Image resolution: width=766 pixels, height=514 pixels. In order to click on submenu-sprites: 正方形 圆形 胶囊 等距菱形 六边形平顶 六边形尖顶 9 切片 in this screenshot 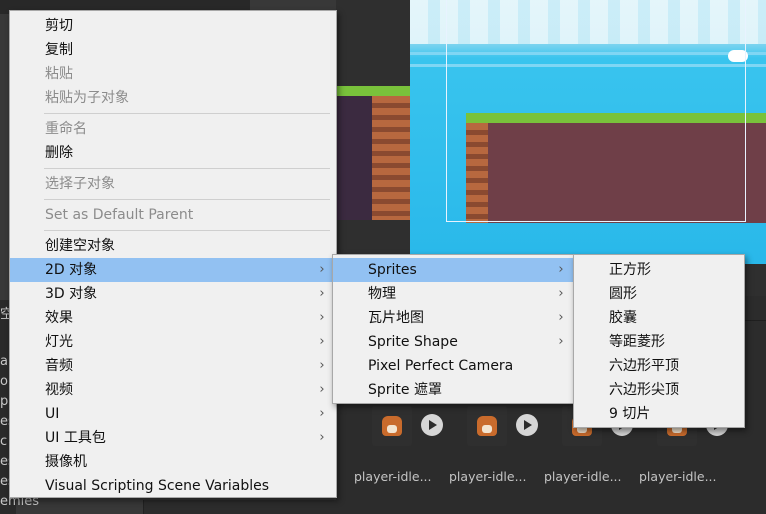, I will do `click(659, 341)`.